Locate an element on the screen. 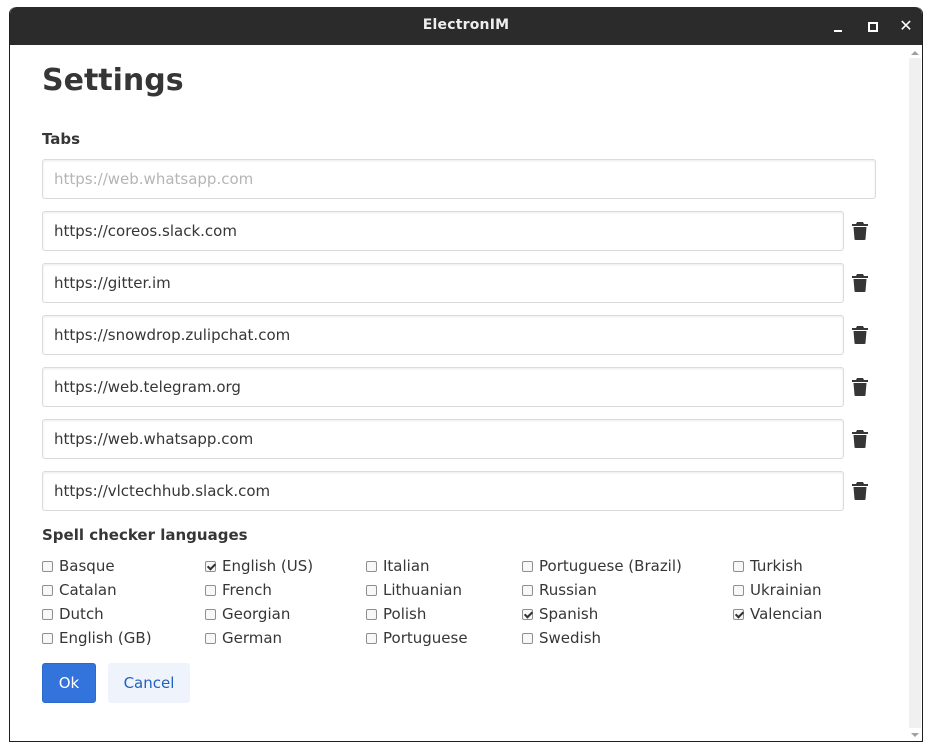  language-option: English (GB) is located at coordinates (97, 638).